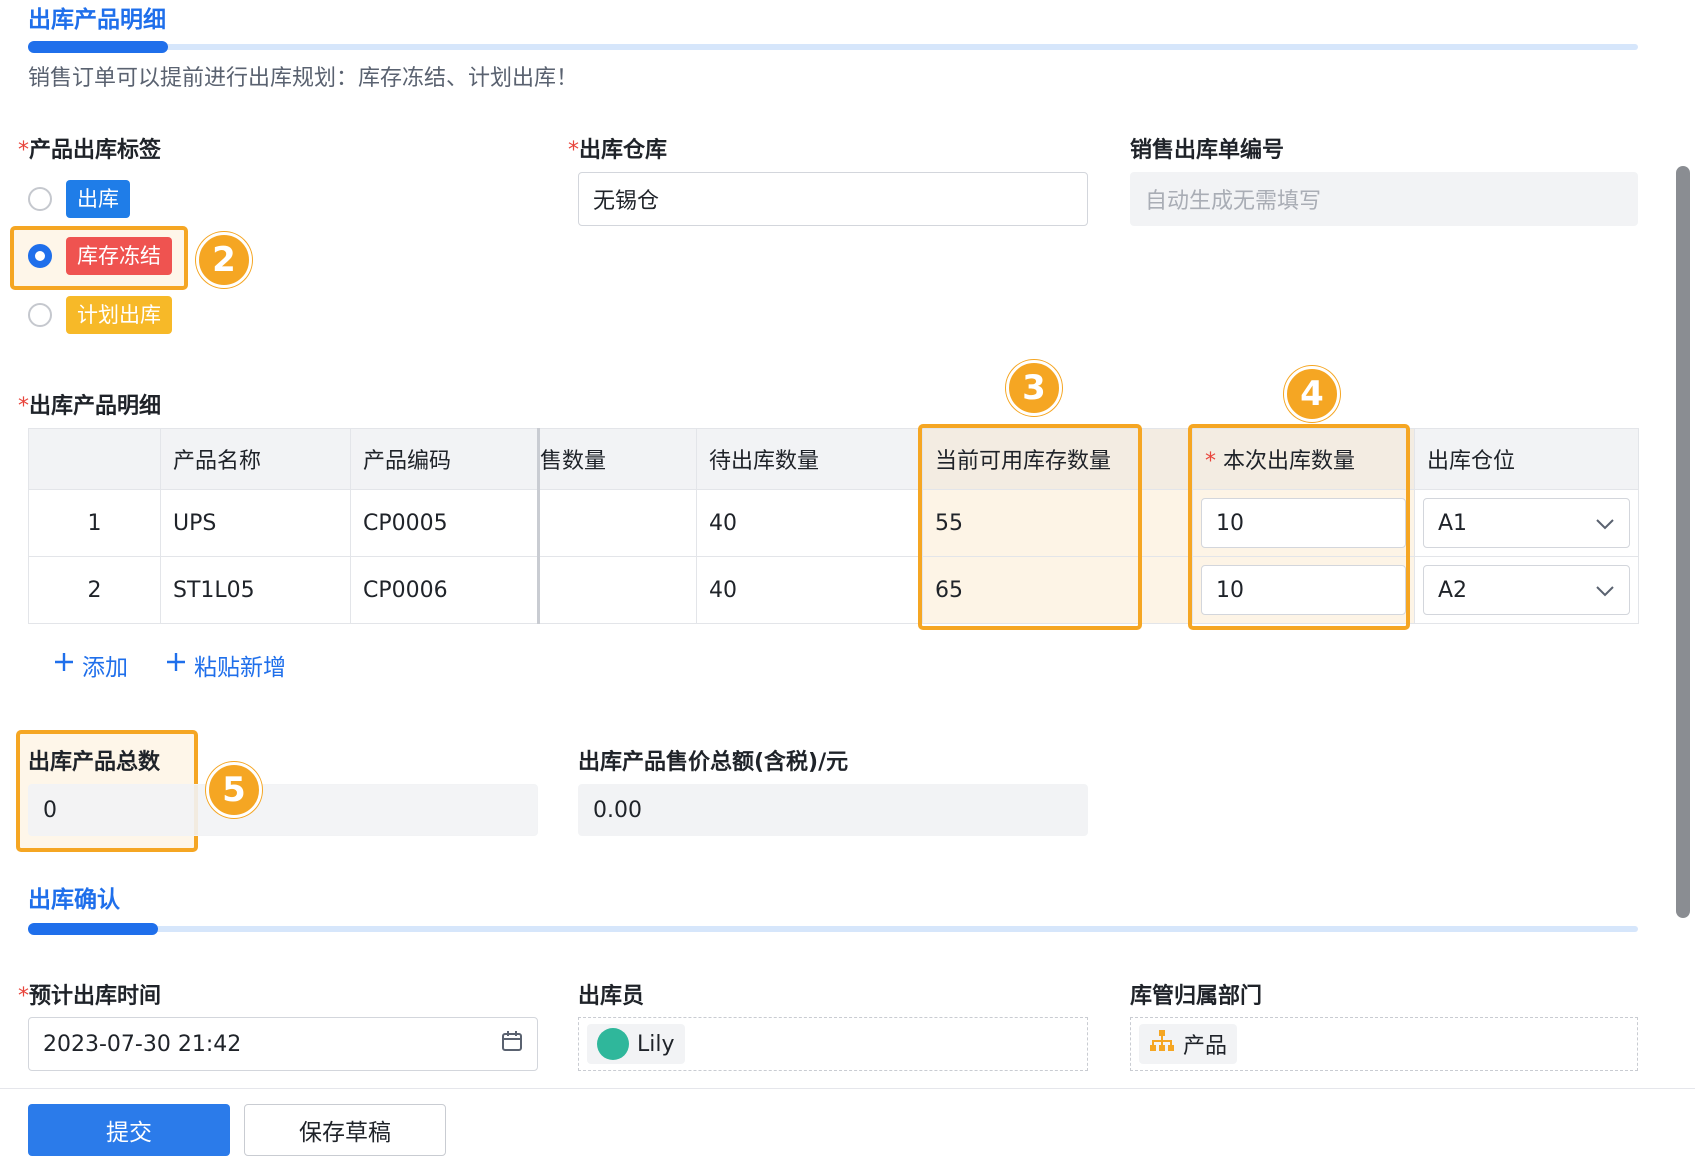 This screenshot has height=1165, width=1695. I want to click on row-index: 2, so click(94, 590).